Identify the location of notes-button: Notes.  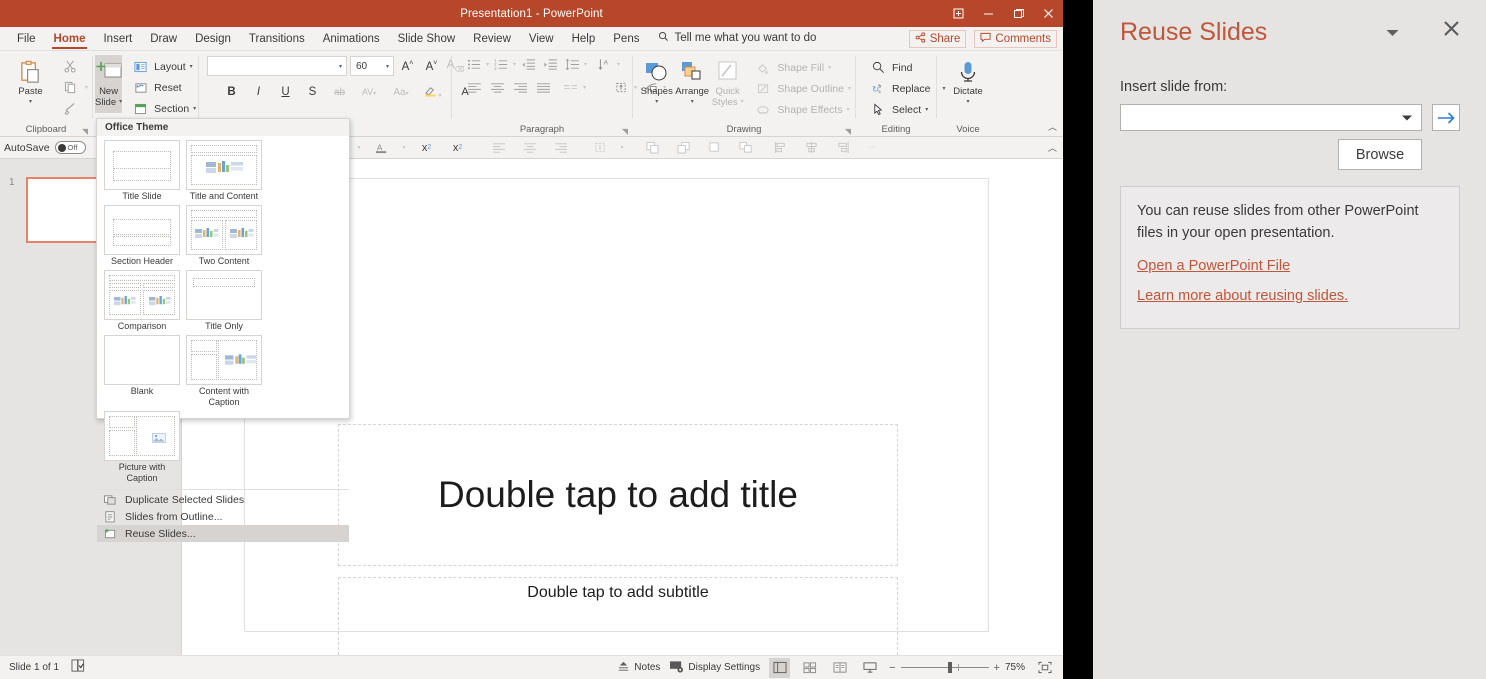
(638, 667).